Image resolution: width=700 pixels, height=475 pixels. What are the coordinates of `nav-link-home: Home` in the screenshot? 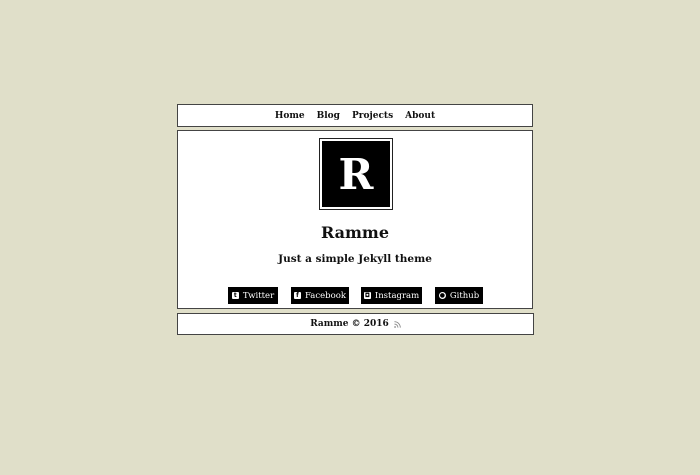 It's located at (290, 116).